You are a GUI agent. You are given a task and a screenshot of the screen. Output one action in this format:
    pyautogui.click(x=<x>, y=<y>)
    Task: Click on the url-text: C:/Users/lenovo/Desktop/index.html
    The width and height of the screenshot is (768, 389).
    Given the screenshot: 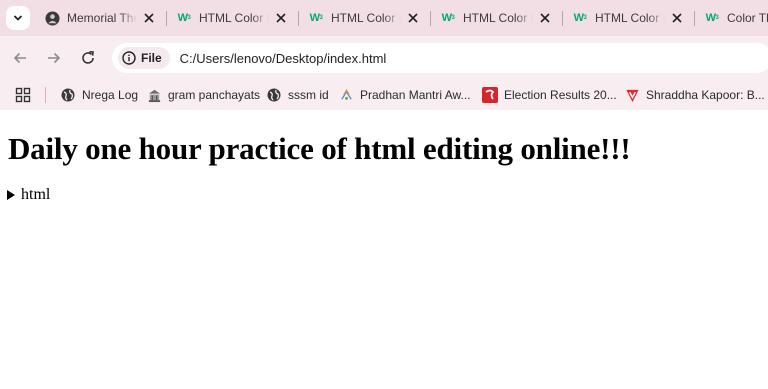 What is the action you would take?
    pyautogui.click(x=283, y=58)
    